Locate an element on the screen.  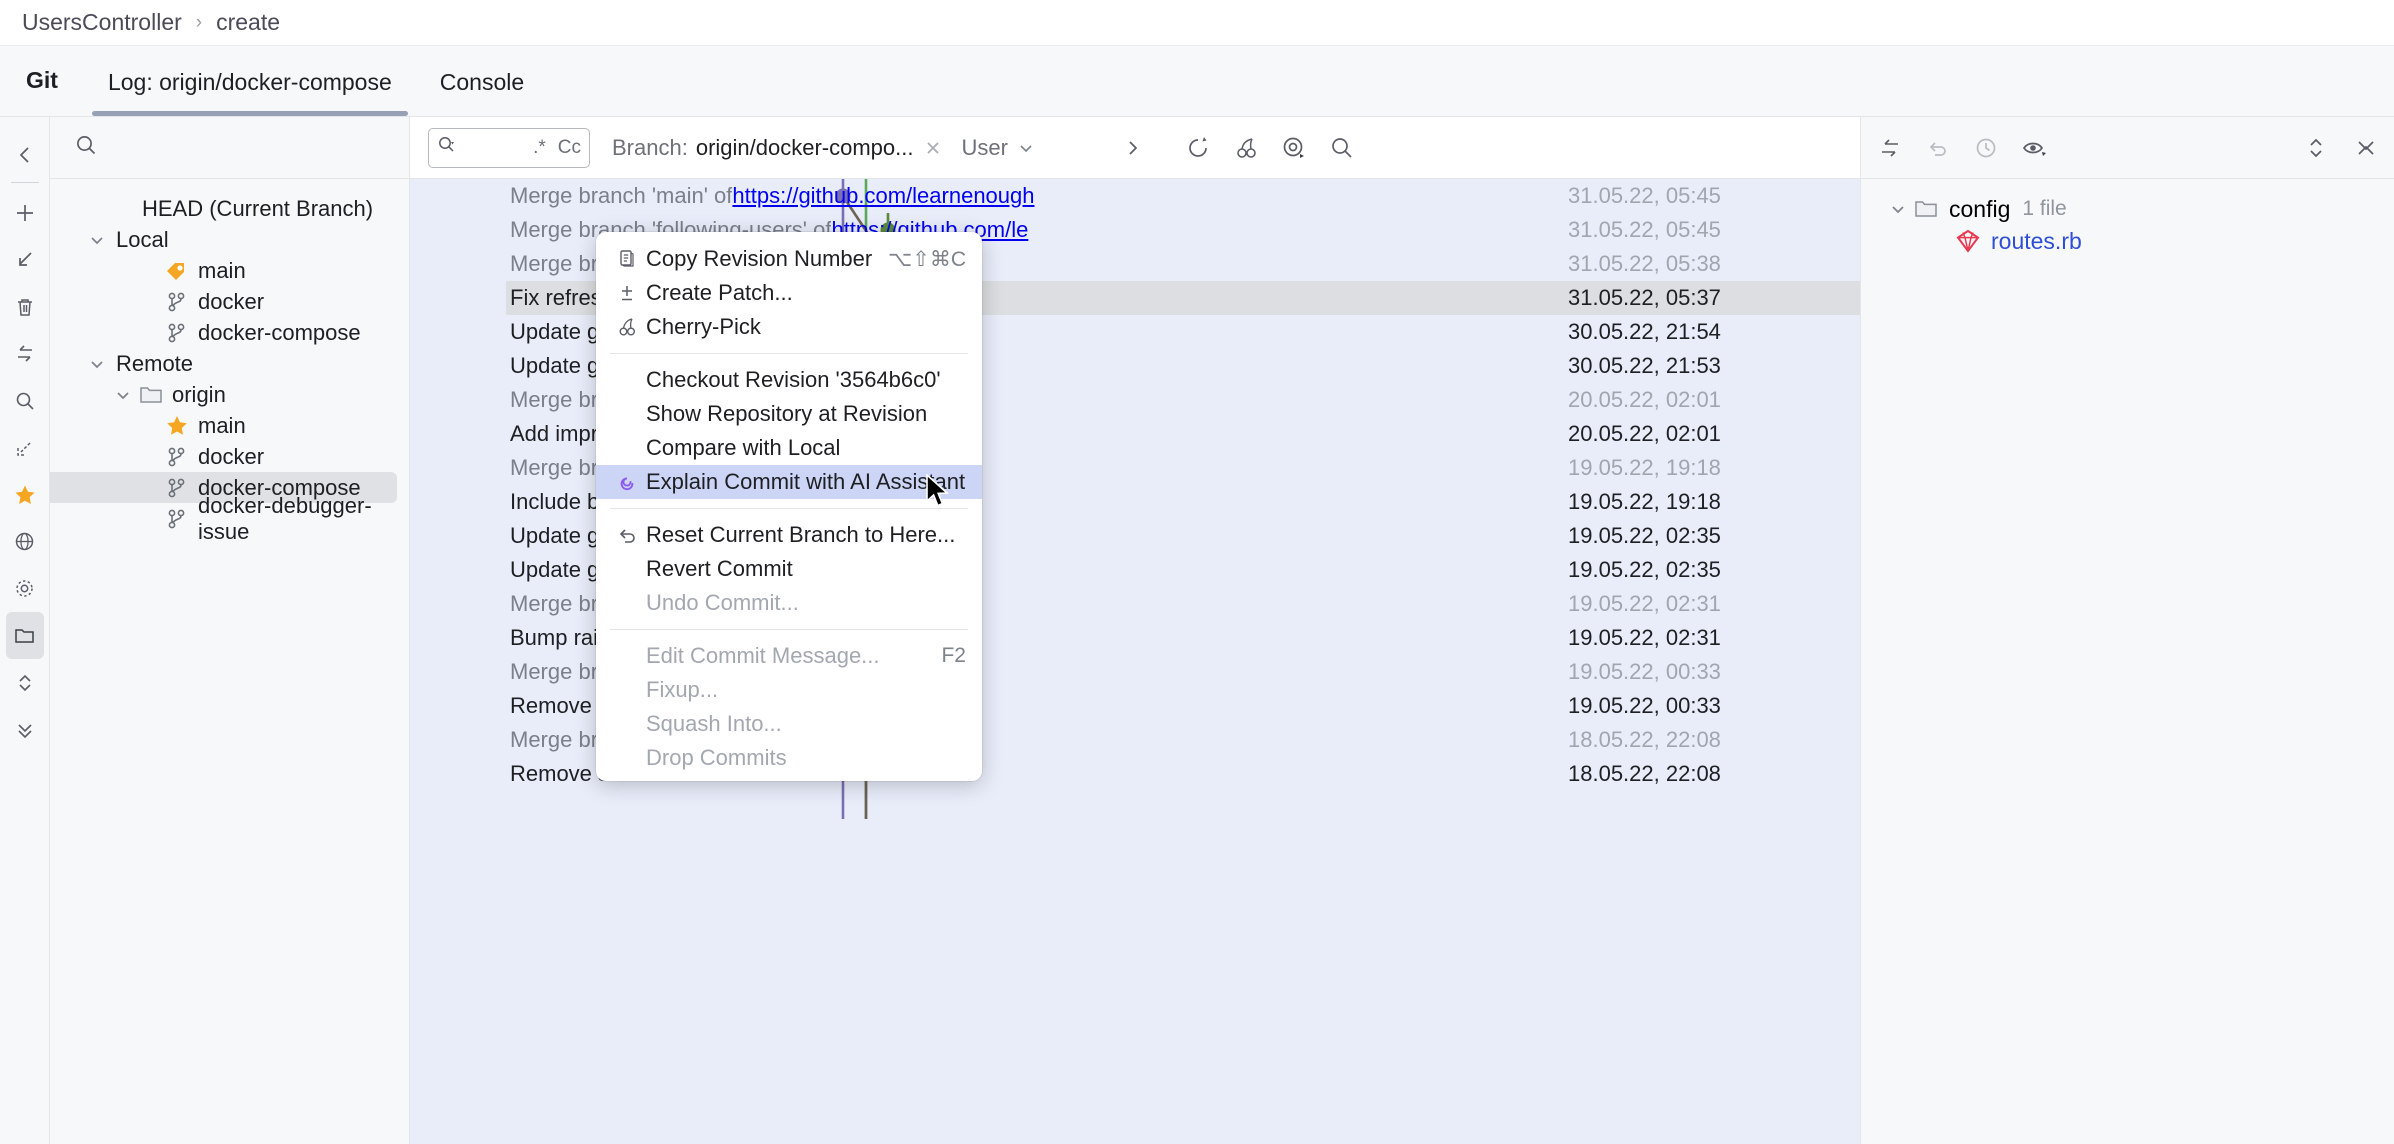
branch-tree-item-docker-compose: docker-compose is located at coordinates (229, 332).